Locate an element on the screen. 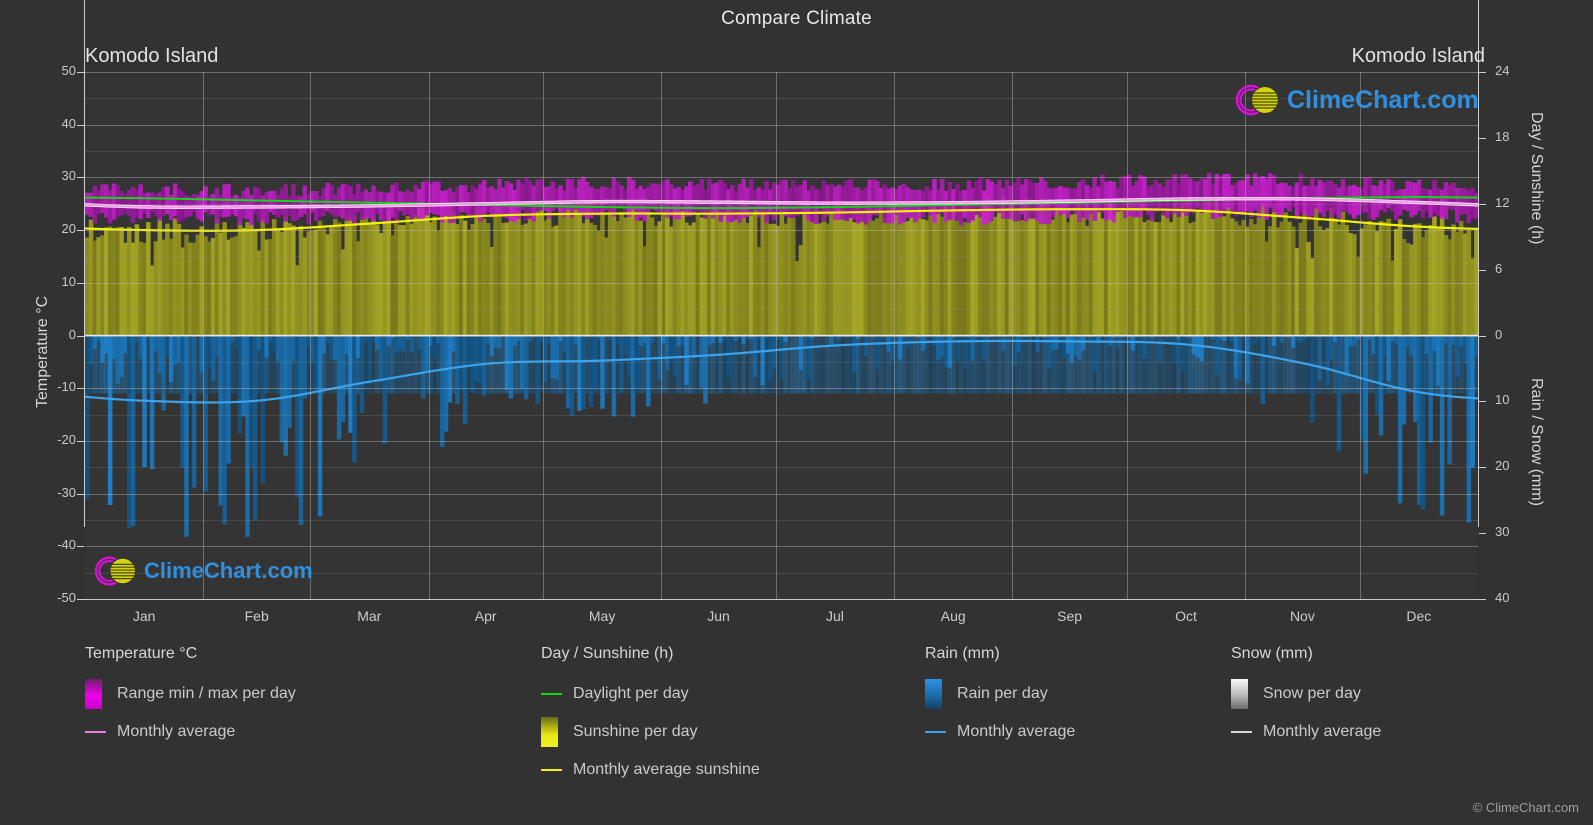  y-tick-temperature: 40 is located at coordinates (68, 123).